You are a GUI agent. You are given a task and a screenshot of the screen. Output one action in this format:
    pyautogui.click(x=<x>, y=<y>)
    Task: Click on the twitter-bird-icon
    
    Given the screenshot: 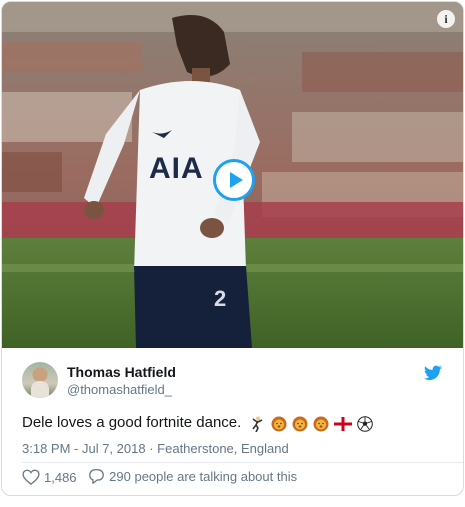 What is the action you would take?
    pyautogui.click(x=433, y=373)
    